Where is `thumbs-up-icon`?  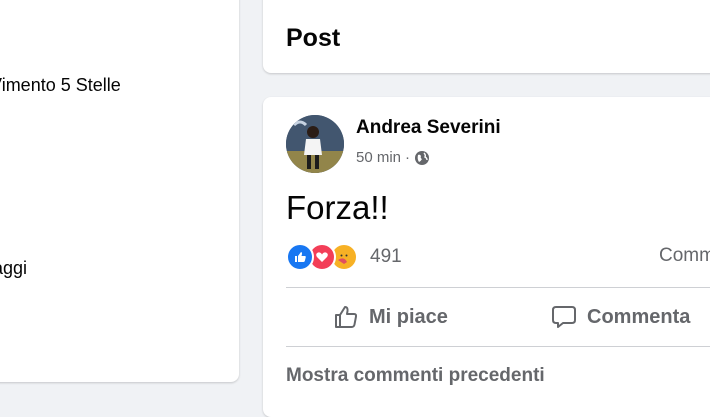
thumbs-up-icon is located at coordinates (346, 317).